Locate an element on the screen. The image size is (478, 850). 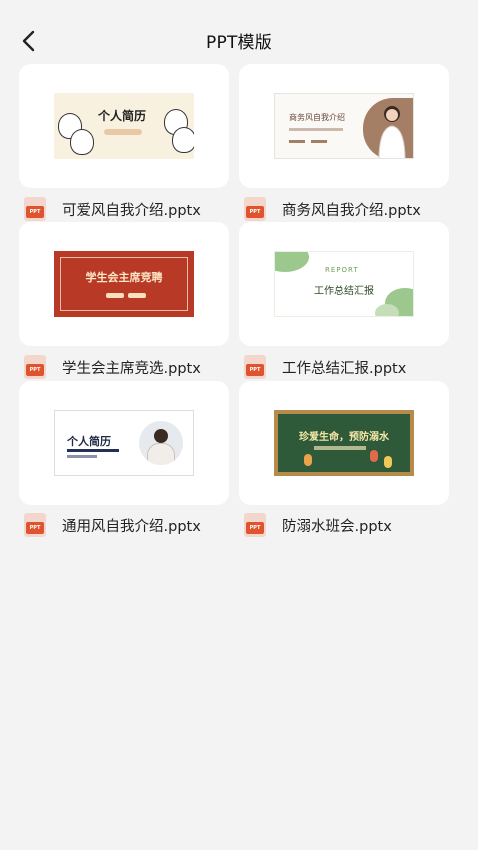
file-name-label: 商务风自我介绍.pptx is located at coordinates (351, 210).